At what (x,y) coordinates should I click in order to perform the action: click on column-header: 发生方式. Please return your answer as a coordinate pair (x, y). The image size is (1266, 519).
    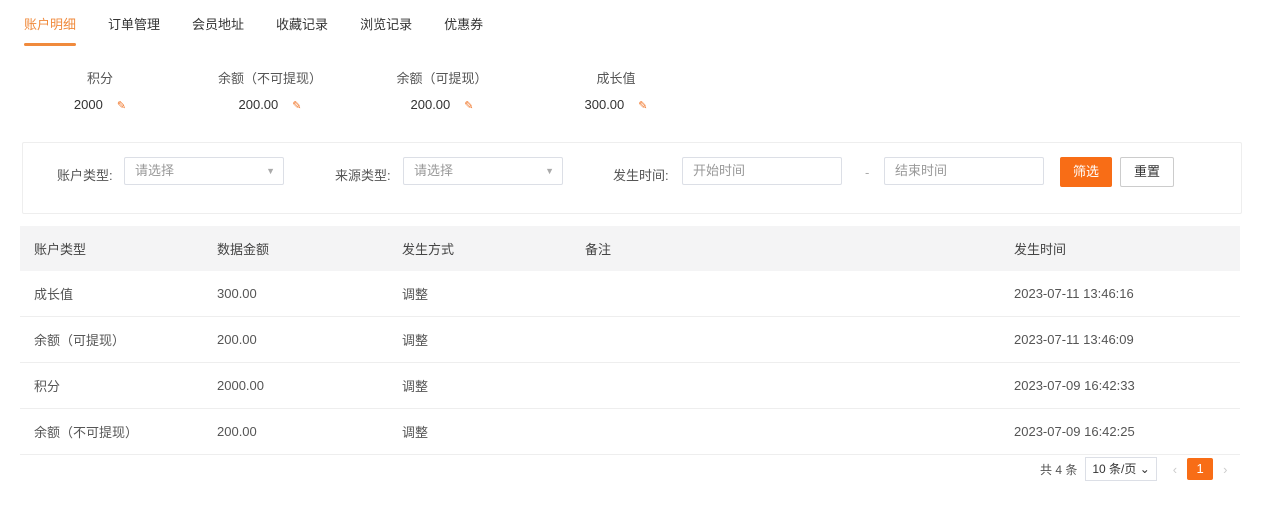
    Looking at the image, I should click on (479, 248).